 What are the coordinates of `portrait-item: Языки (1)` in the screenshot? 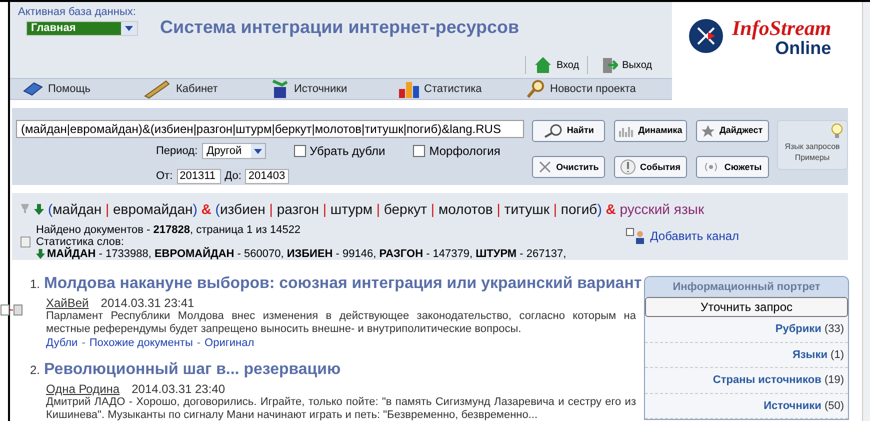 It's located at (746, 355).